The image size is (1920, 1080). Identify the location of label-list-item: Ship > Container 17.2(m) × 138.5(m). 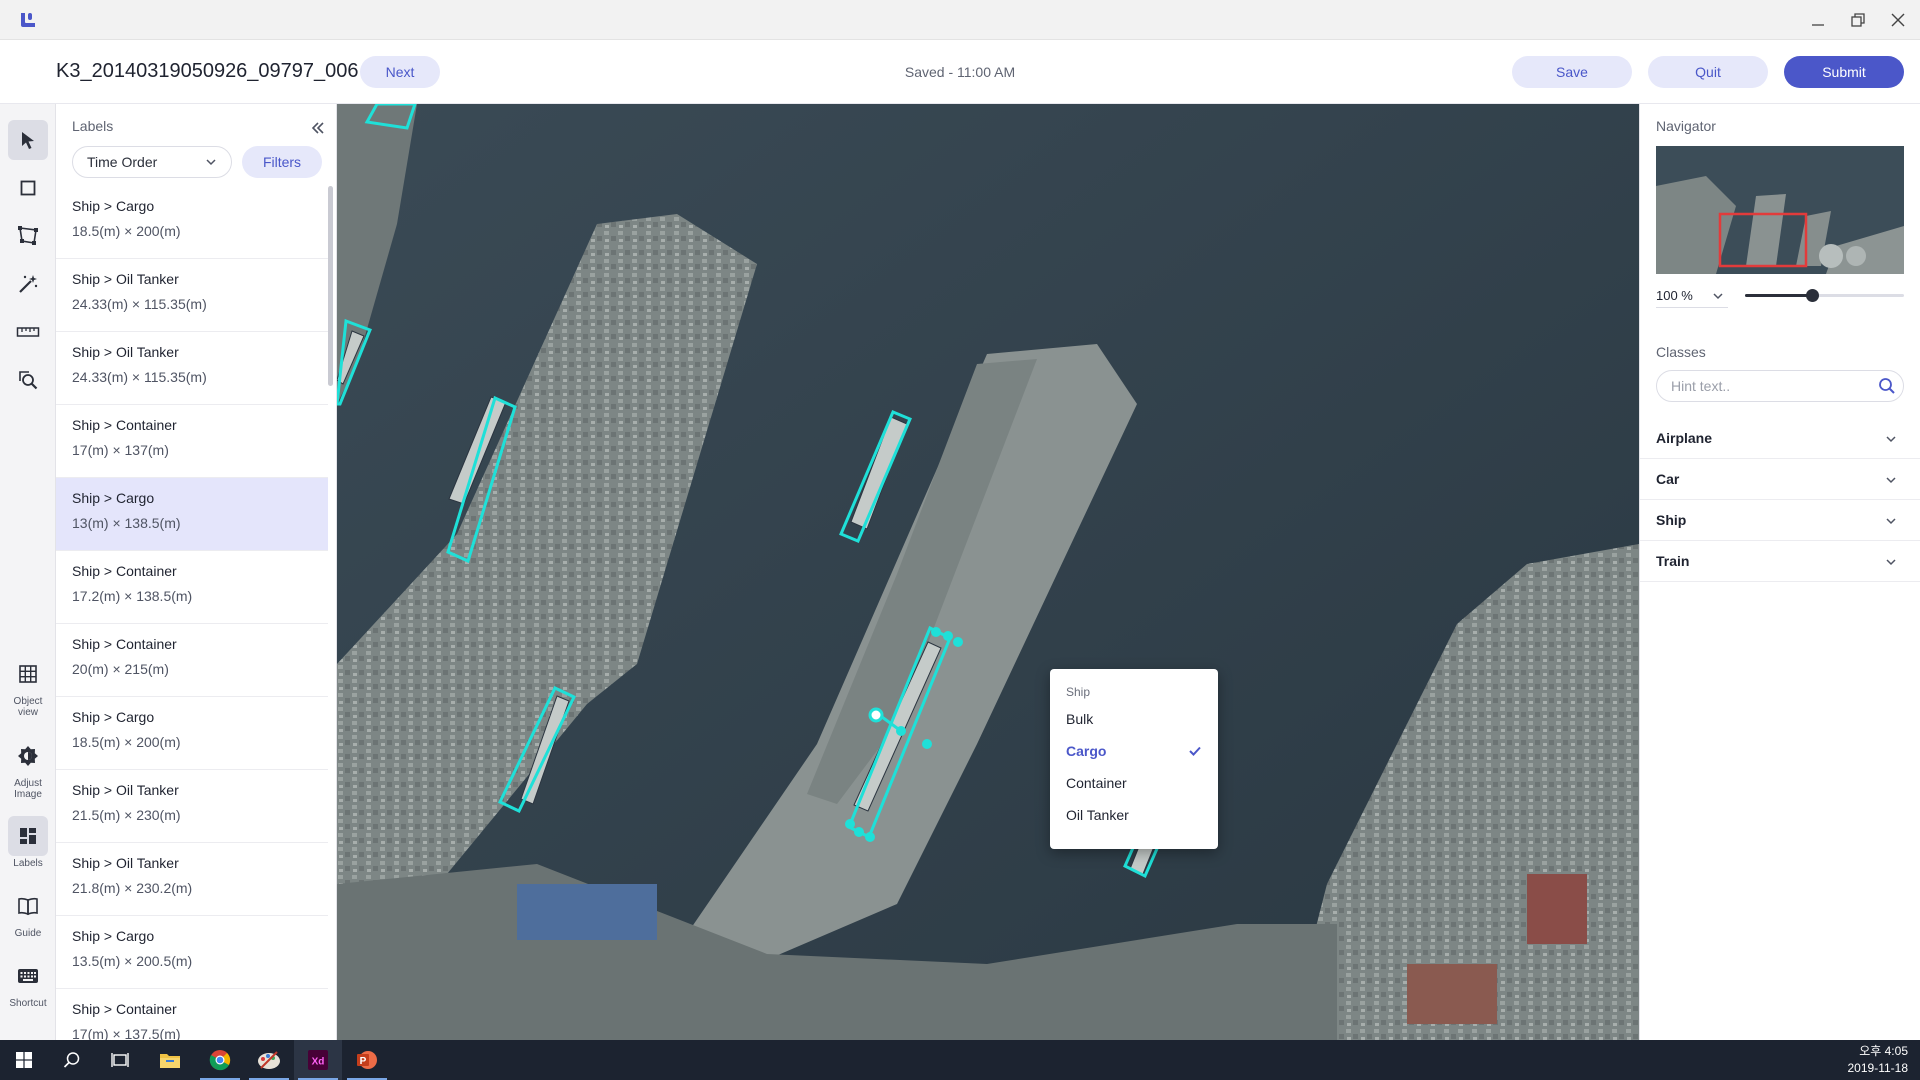
(192, 587).